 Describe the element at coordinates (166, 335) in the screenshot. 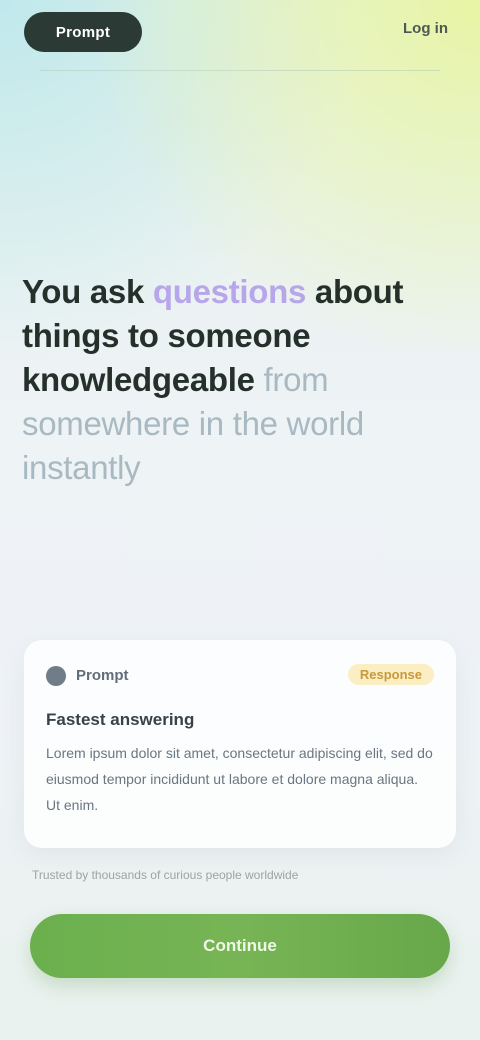

I see `hero-text: things to someone` at that location.